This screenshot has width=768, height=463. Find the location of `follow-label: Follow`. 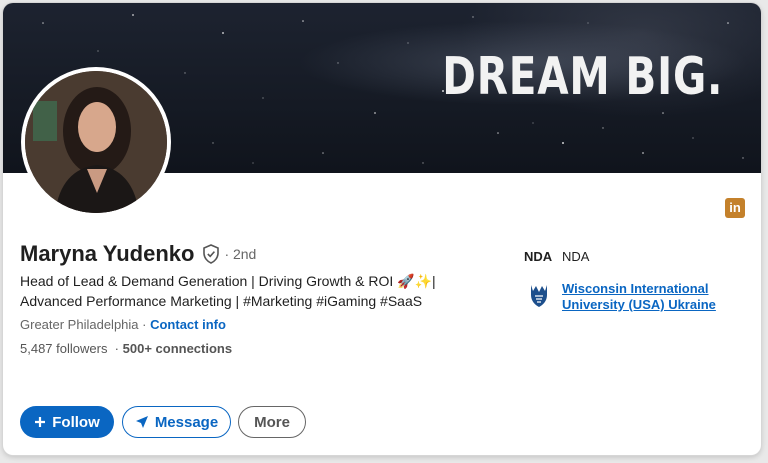

follow-label: Follow is located at coordinates (76, 422).